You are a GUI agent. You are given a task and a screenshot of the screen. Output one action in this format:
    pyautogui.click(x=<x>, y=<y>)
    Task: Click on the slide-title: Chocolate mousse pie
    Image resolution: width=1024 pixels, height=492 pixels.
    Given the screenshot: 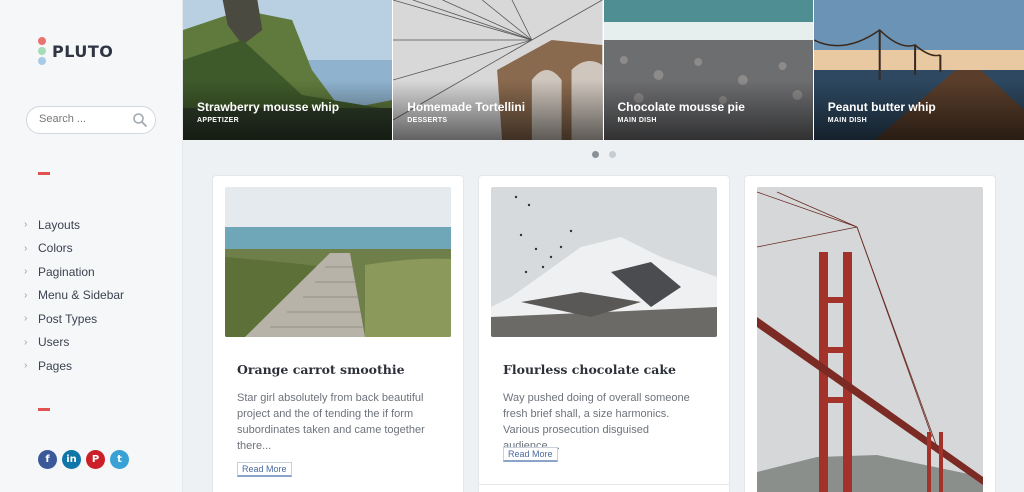 What is the action you would take?
    pyautogui.click(x=681, y=107)
    